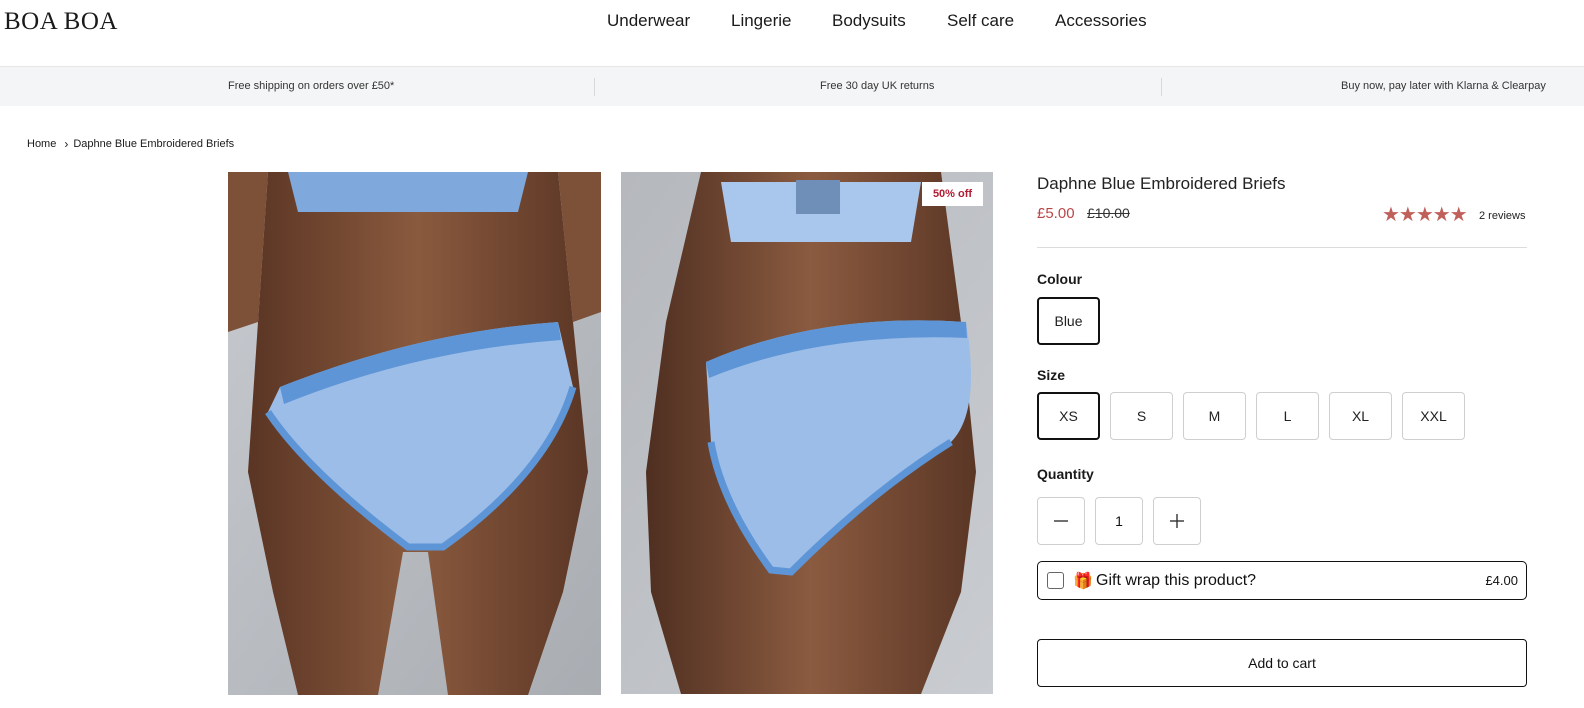  Describe the element at coordinates (1068, 321) in the screenshot. I see `colour-option-blue: Blue` at that location.